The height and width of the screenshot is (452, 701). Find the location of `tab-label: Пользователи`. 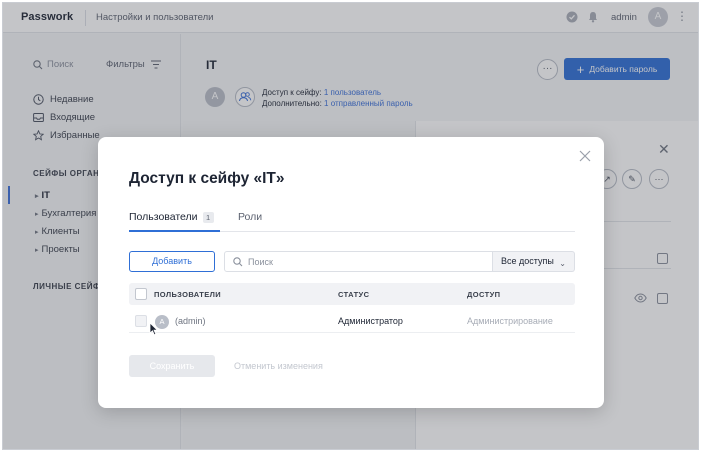

tab-label: Пользователи is located at coordinates (163, 217).